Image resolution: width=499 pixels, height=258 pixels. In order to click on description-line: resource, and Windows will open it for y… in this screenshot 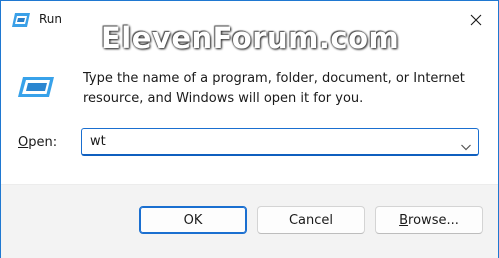, I will do `click(223, 98)`.